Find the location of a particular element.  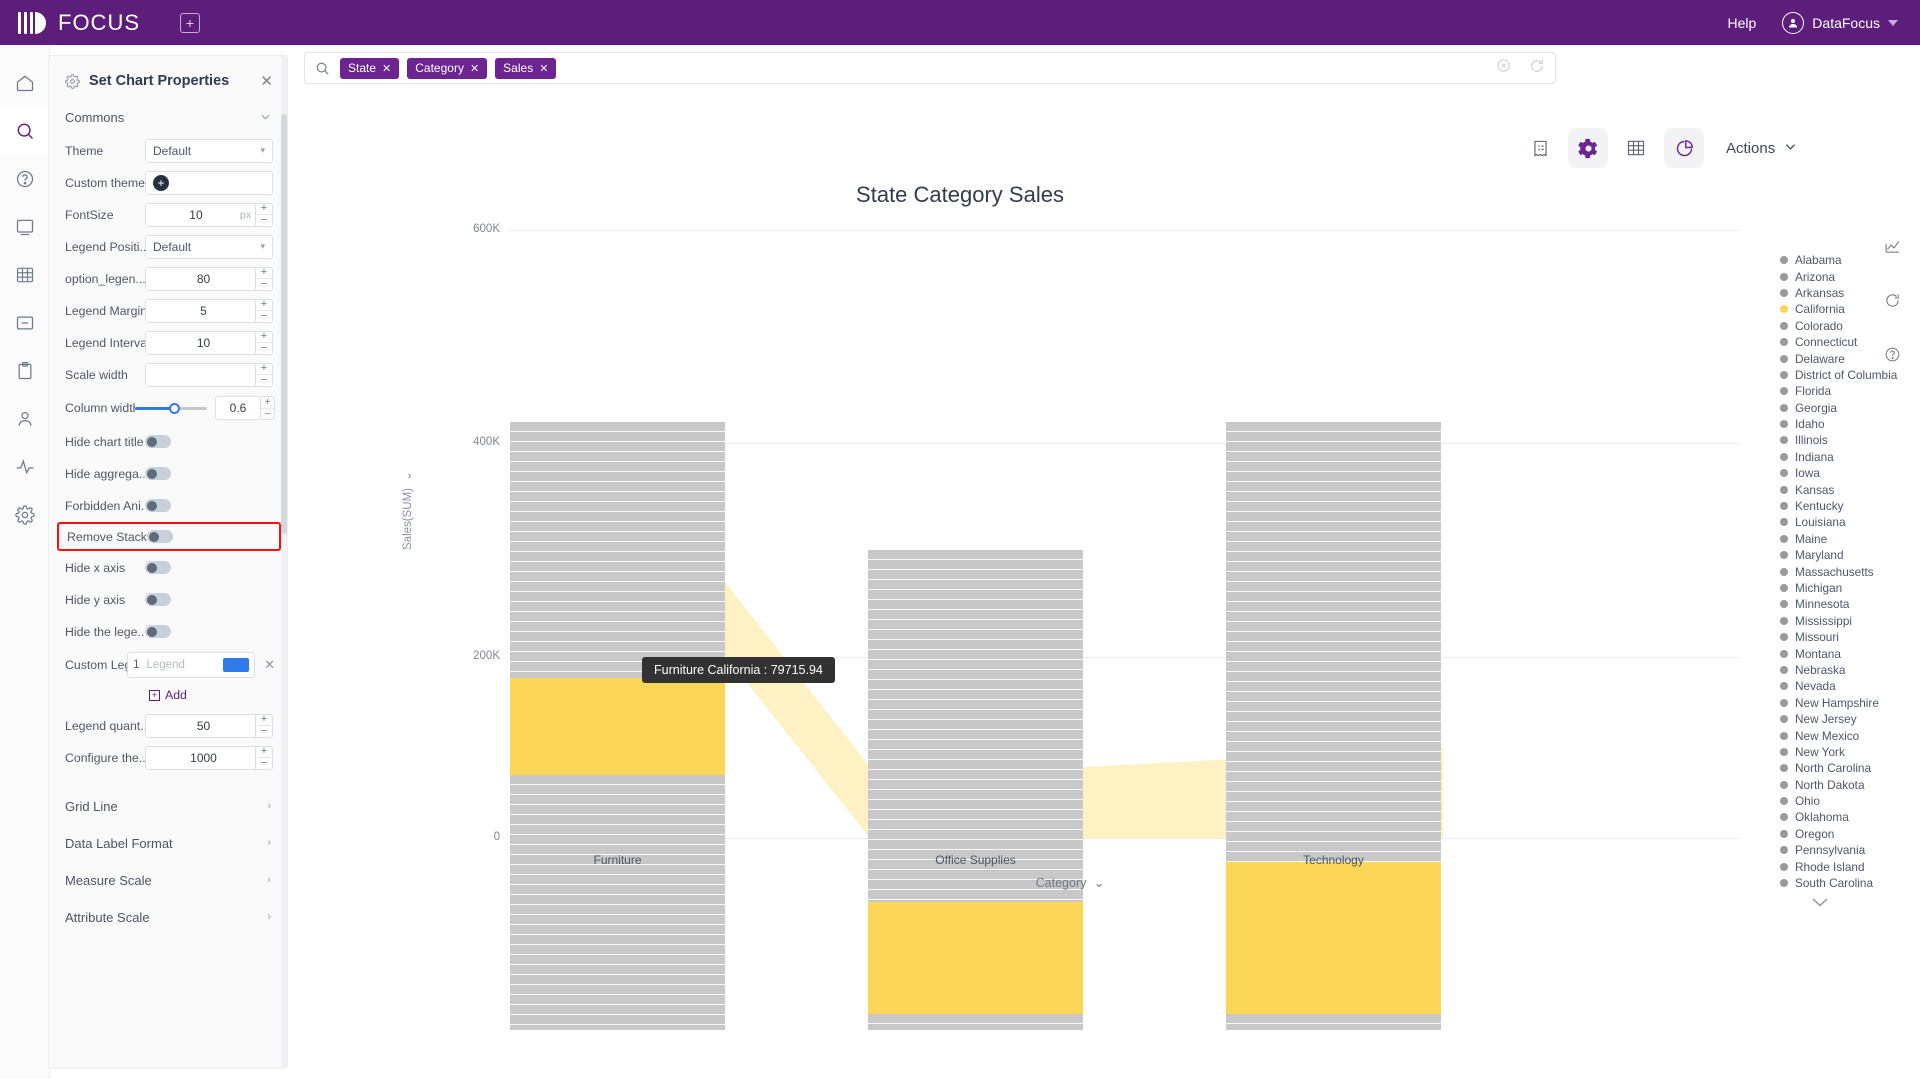

legend-item: Arkansas is located at coordinates (1850, 293).